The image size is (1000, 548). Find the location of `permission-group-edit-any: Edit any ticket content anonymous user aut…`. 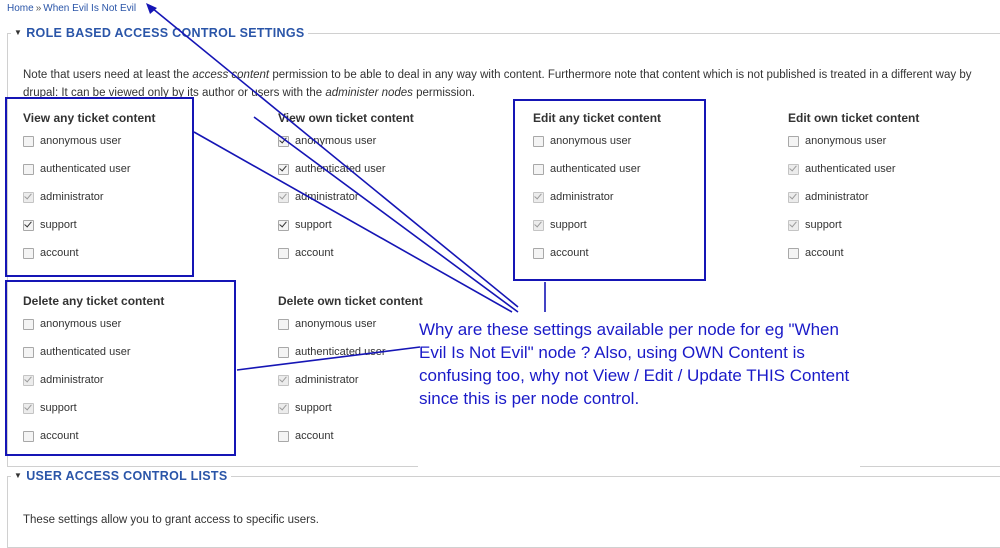

permission-group-edit-any: Edit any ticket content anonymous user aut… is located at coordinates (648, 188).